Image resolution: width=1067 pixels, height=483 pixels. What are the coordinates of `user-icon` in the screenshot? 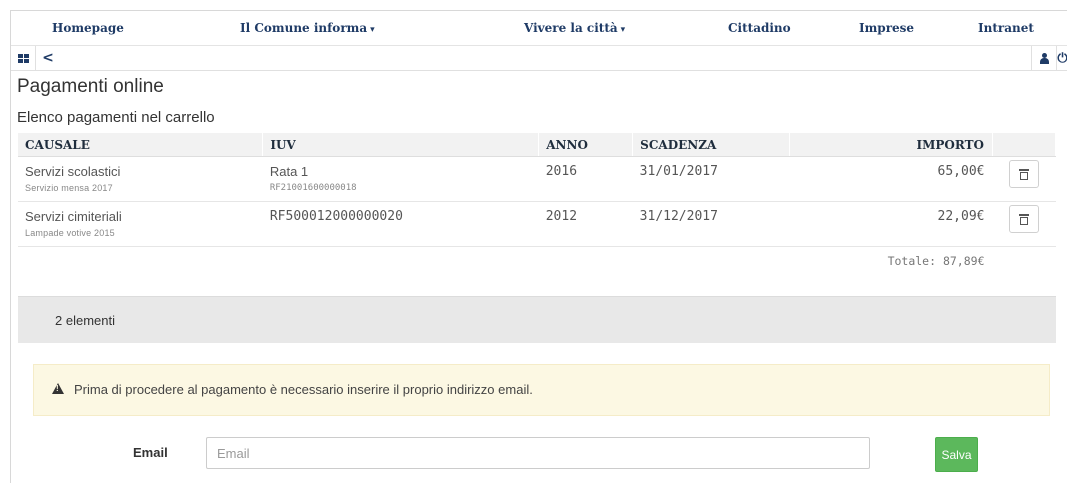 It's located at (1044, 58).